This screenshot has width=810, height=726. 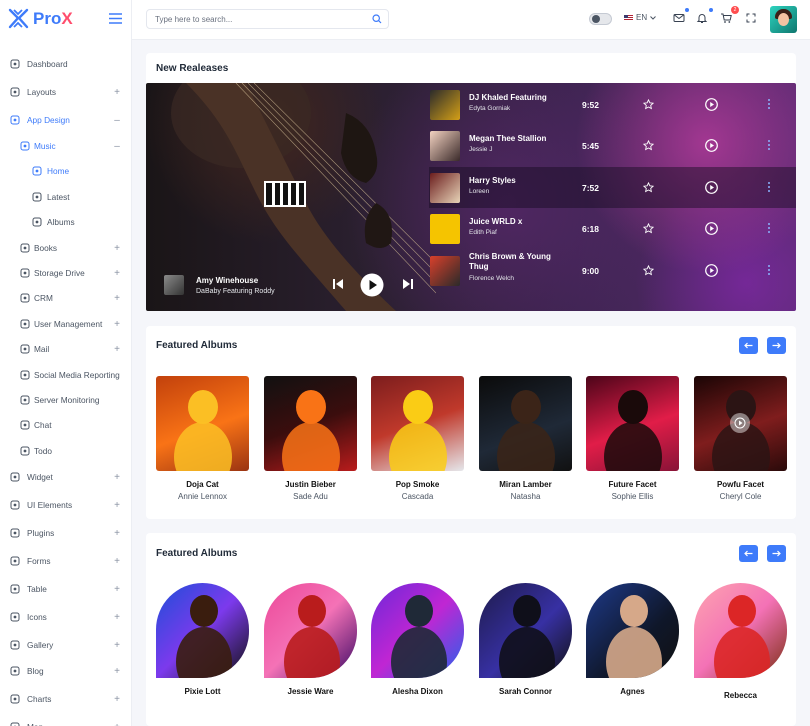 I want to click on sidebar-item-chat: Chat, so click(x=66, y=425).